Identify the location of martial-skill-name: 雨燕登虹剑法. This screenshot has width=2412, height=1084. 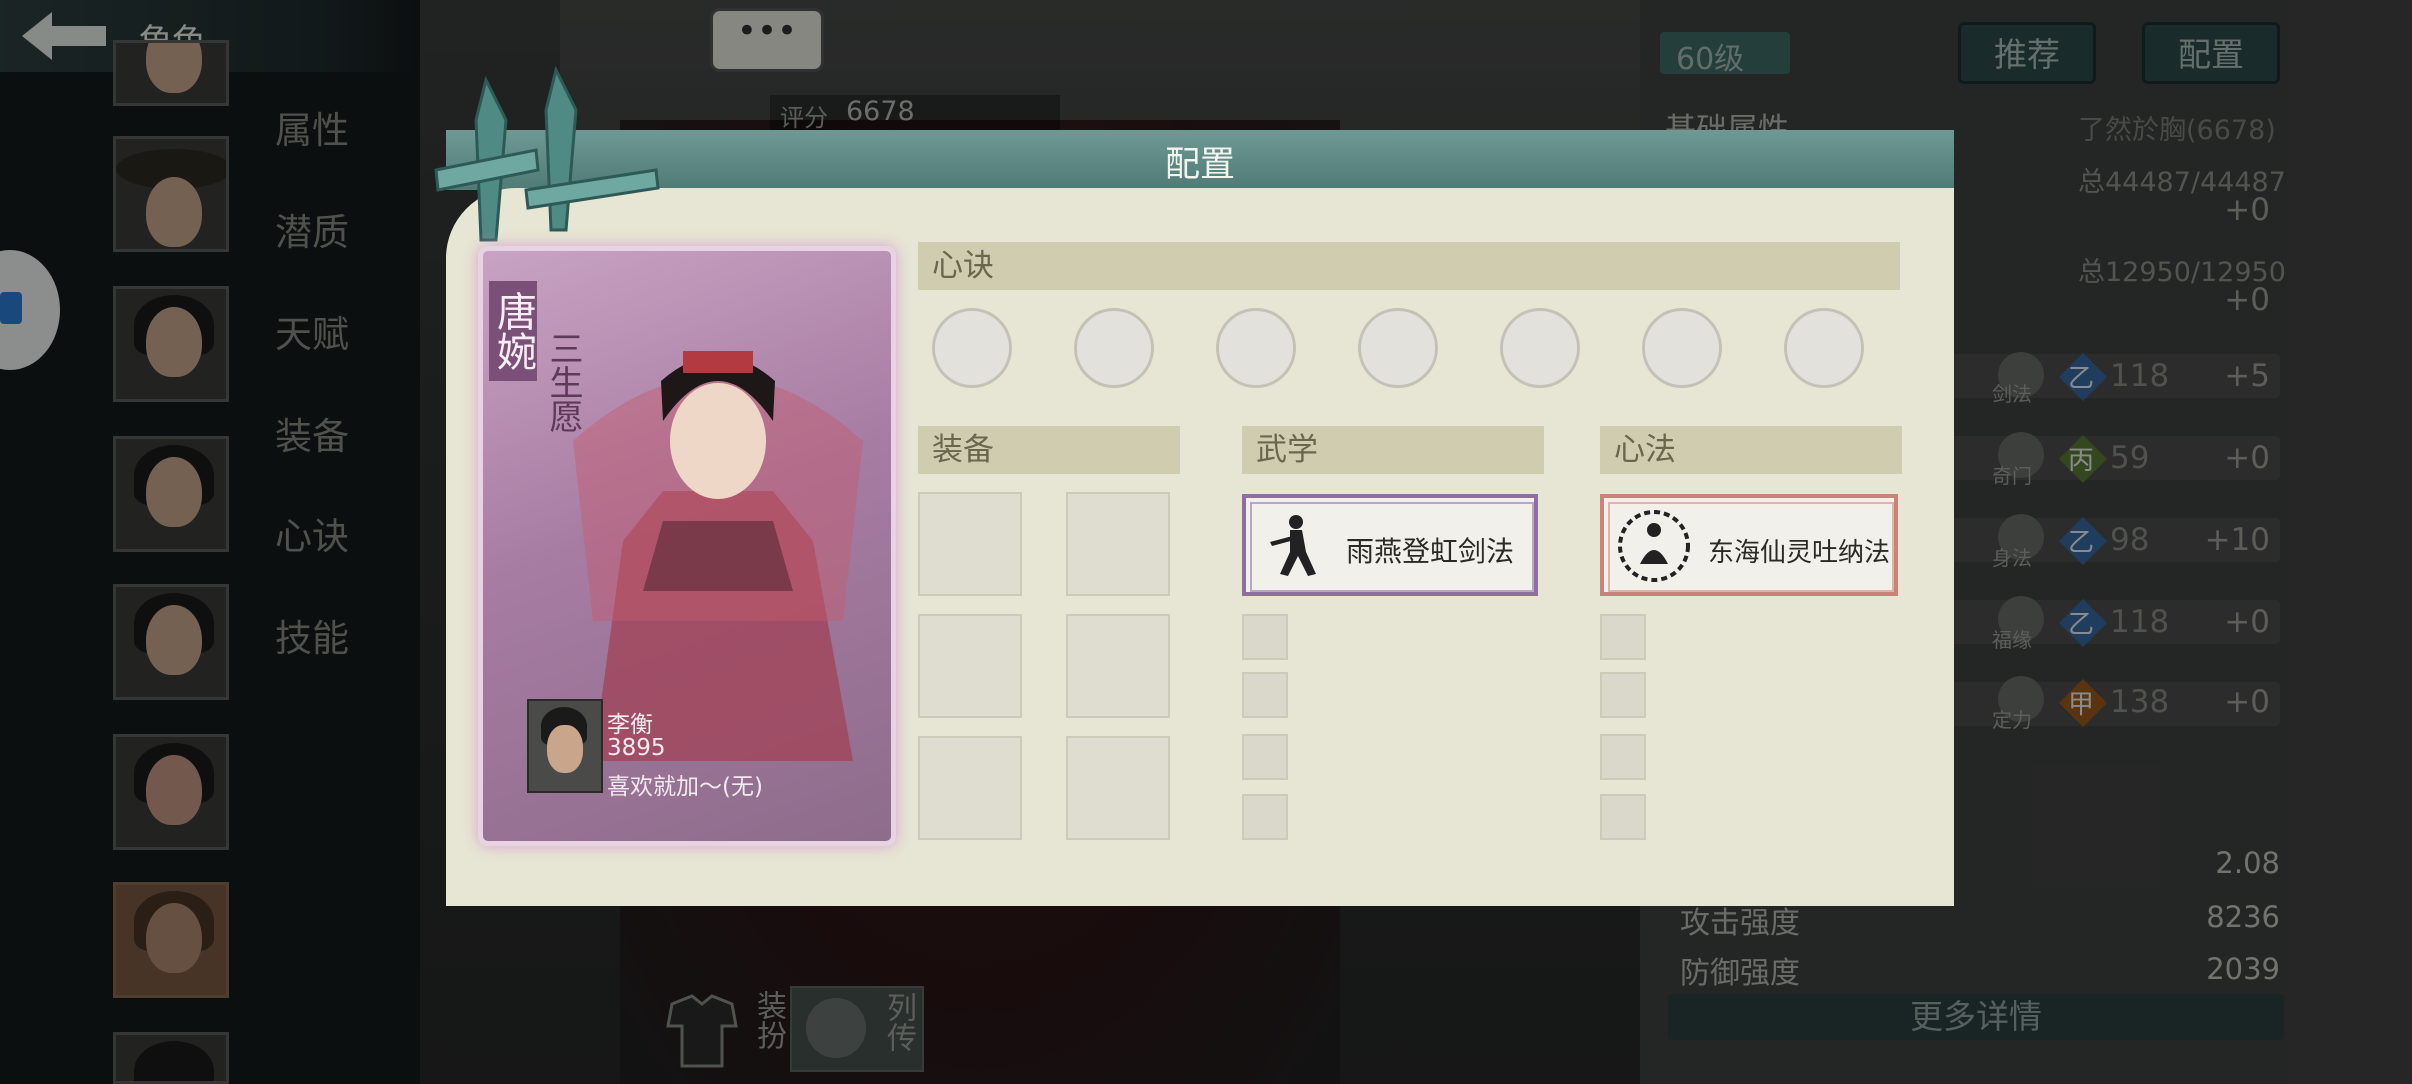
(1430, 551).